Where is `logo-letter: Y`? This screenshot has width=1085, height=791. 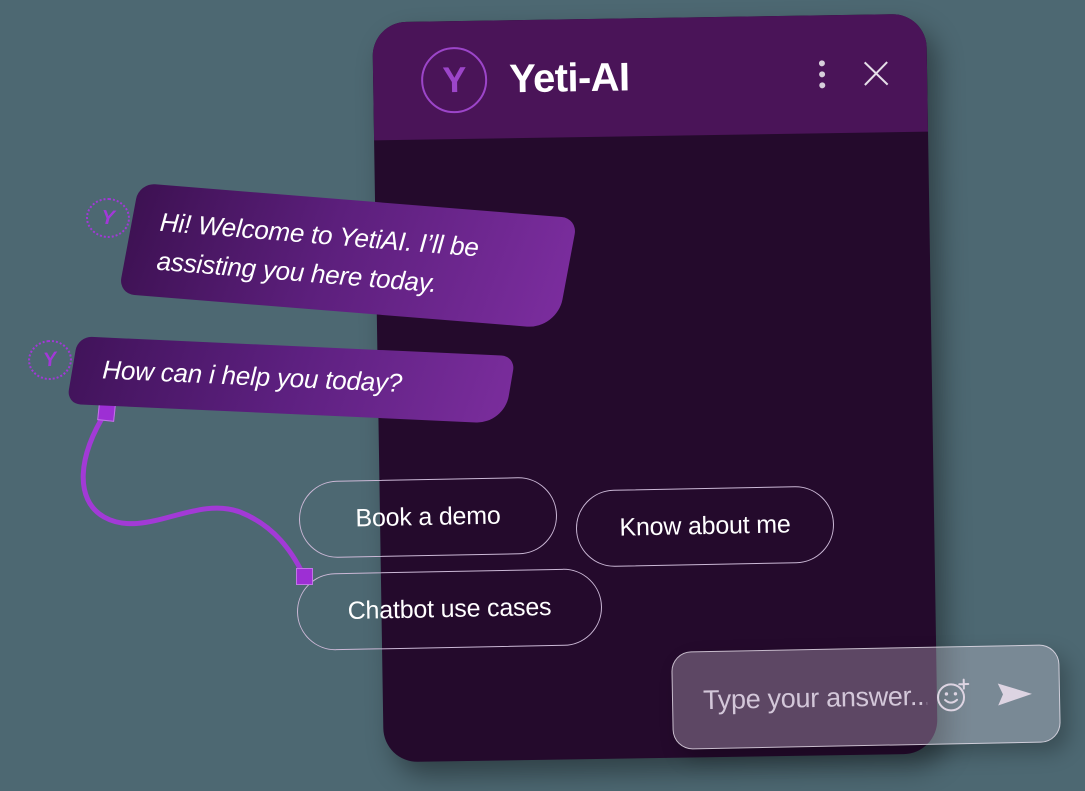
logo-letter: Y is located at coordinates (454, 79).